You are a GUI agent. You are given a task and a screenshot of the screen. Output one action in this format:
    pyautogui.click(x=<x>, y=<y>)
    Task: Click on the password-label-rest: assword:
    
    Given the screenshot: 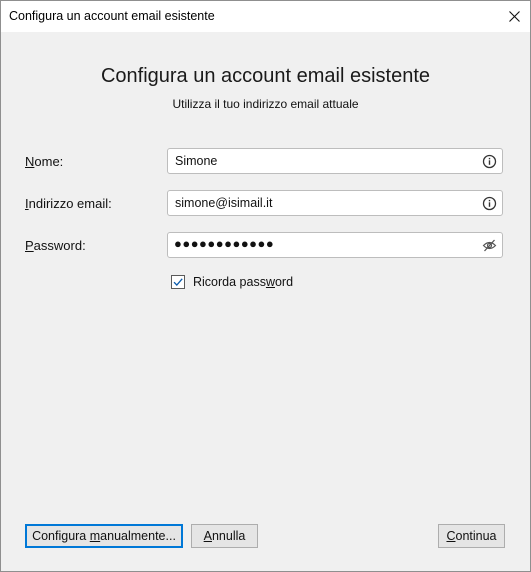 What is the action you would take?
    pyautogui.click(x=59, y=245)
    